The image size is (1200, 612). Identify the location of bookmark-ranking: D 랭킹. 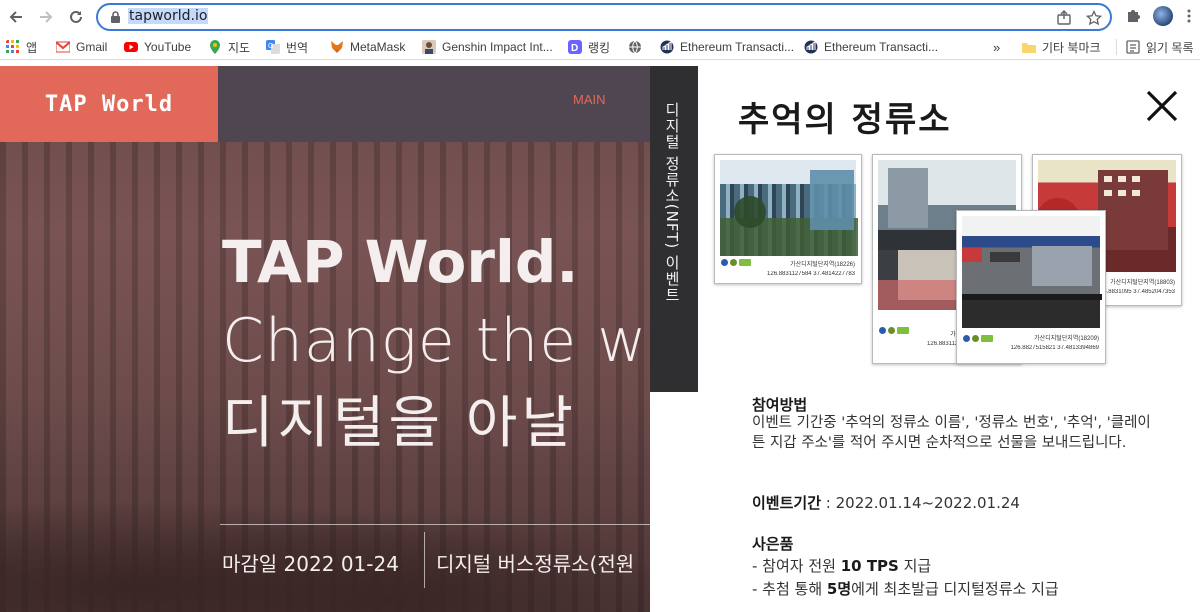
(589, 47).